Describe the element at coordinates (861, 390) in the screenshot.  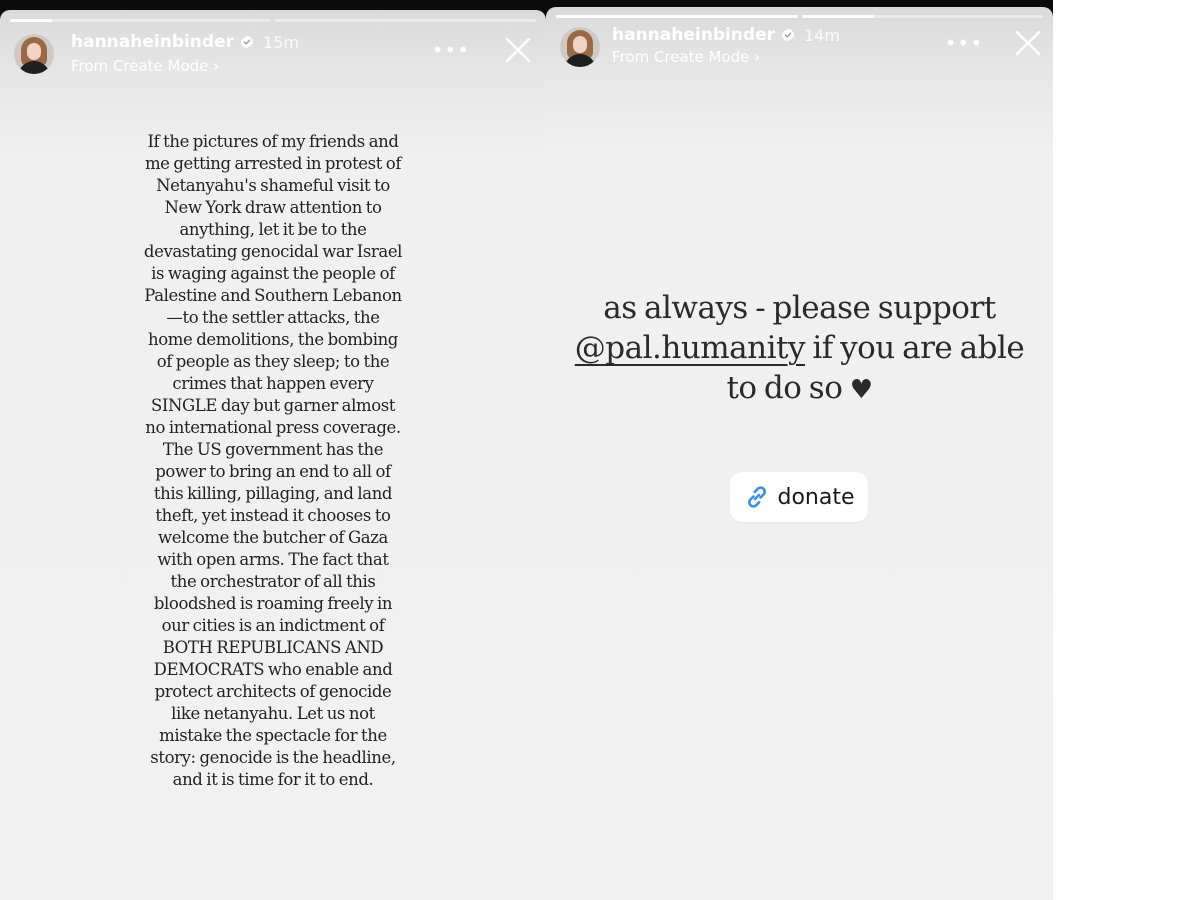
I see `heart-icon: ♥` at that location.